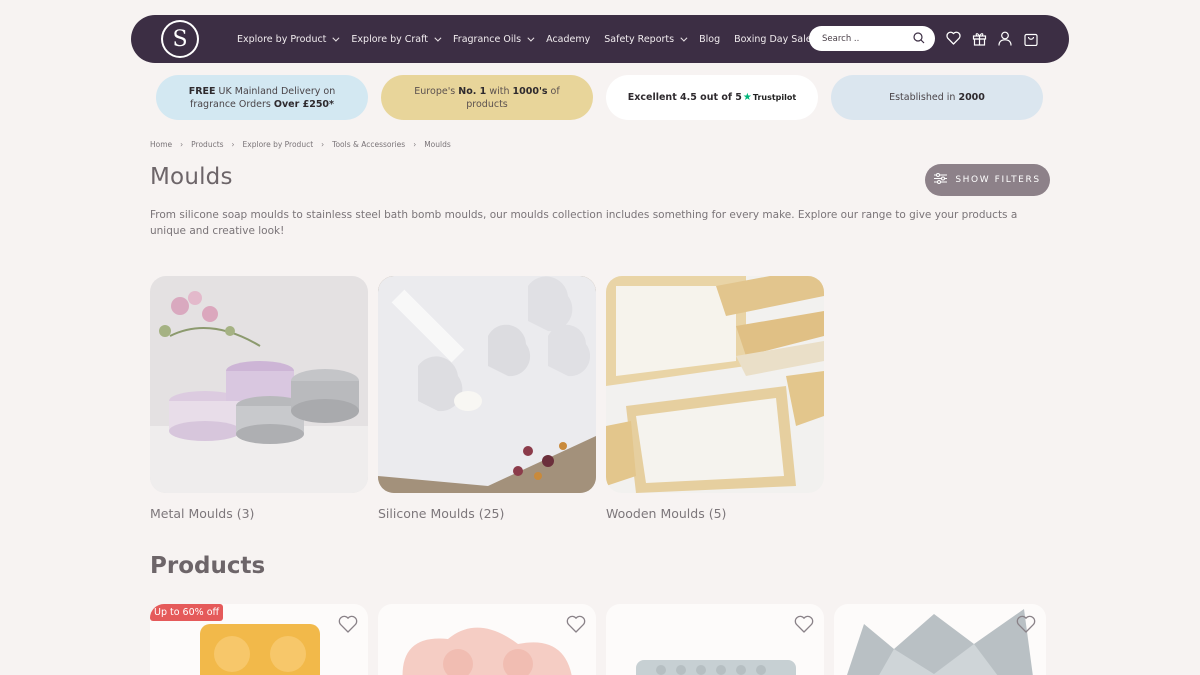 The image size is (1200, 675). What do you see at coordinates (390, 39) in the screenshot?
I see `nav-label: Explore by Craft` at bounding box center [390, 39].